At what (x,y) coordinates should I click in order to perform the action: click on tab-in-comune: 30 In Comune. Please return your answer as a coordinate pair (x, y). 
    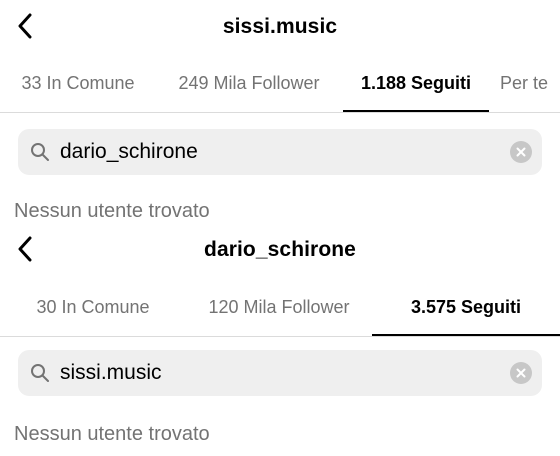
    Looking at the image, I should click on (93, 307).